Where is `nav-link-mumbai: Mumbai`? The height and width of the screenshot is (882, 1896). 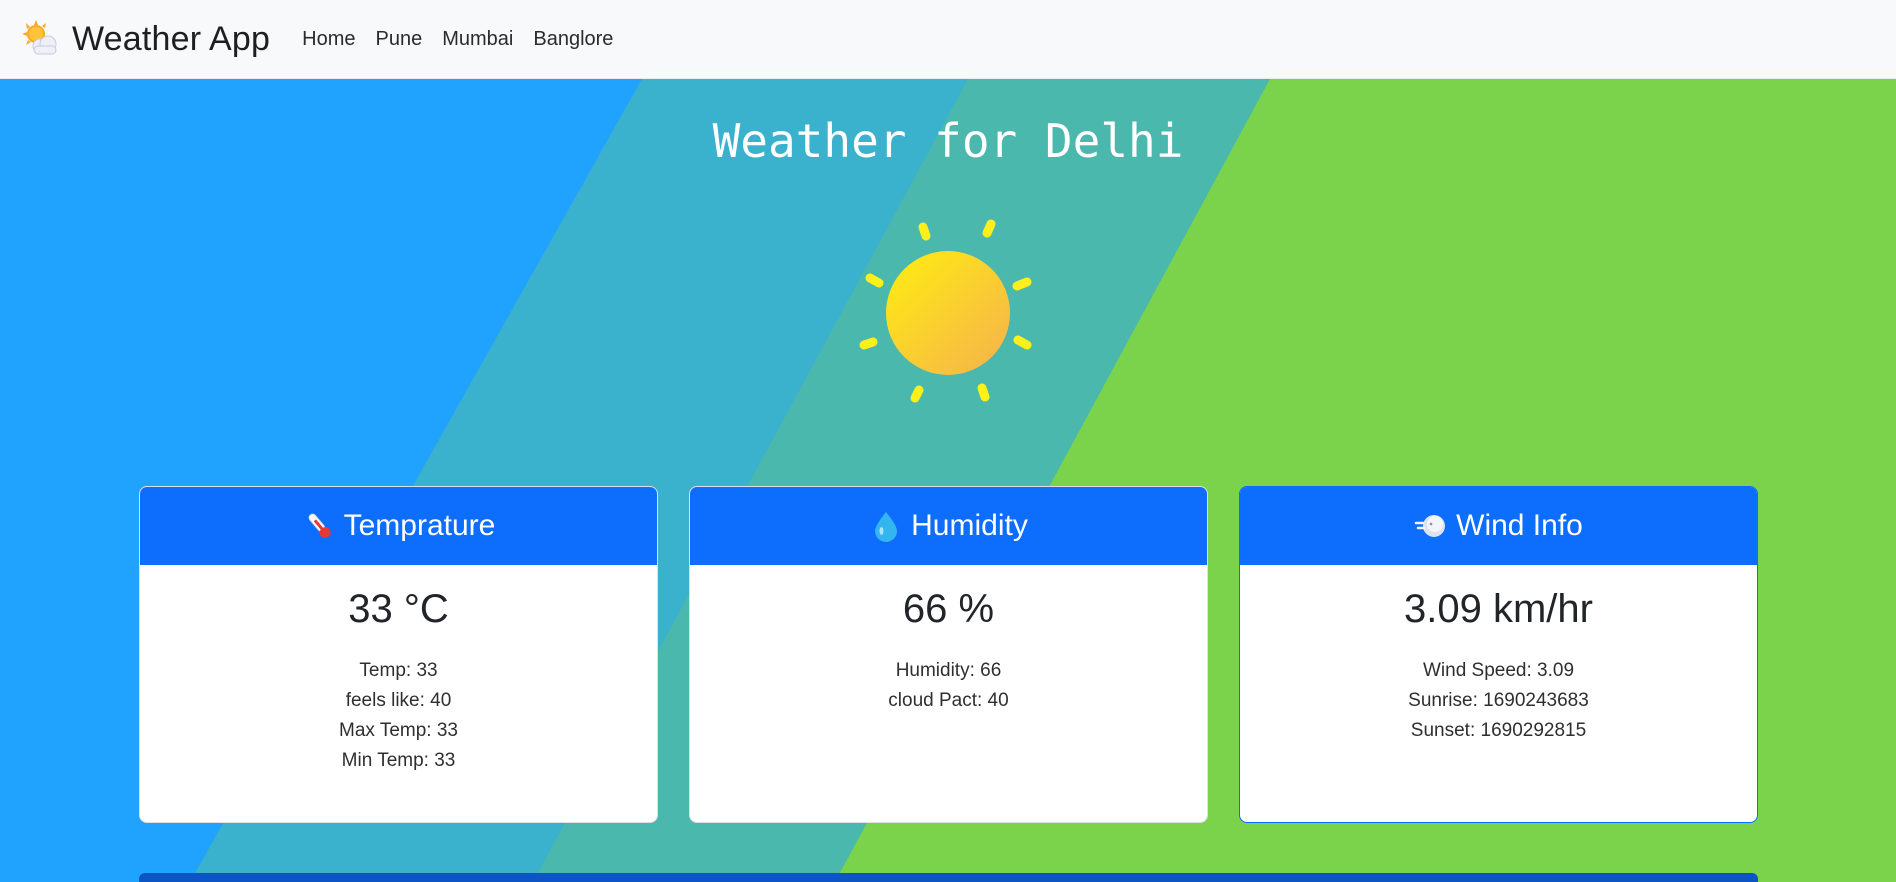 nav-link-mumbai: Mumbai is located at coordinates (477, 39).